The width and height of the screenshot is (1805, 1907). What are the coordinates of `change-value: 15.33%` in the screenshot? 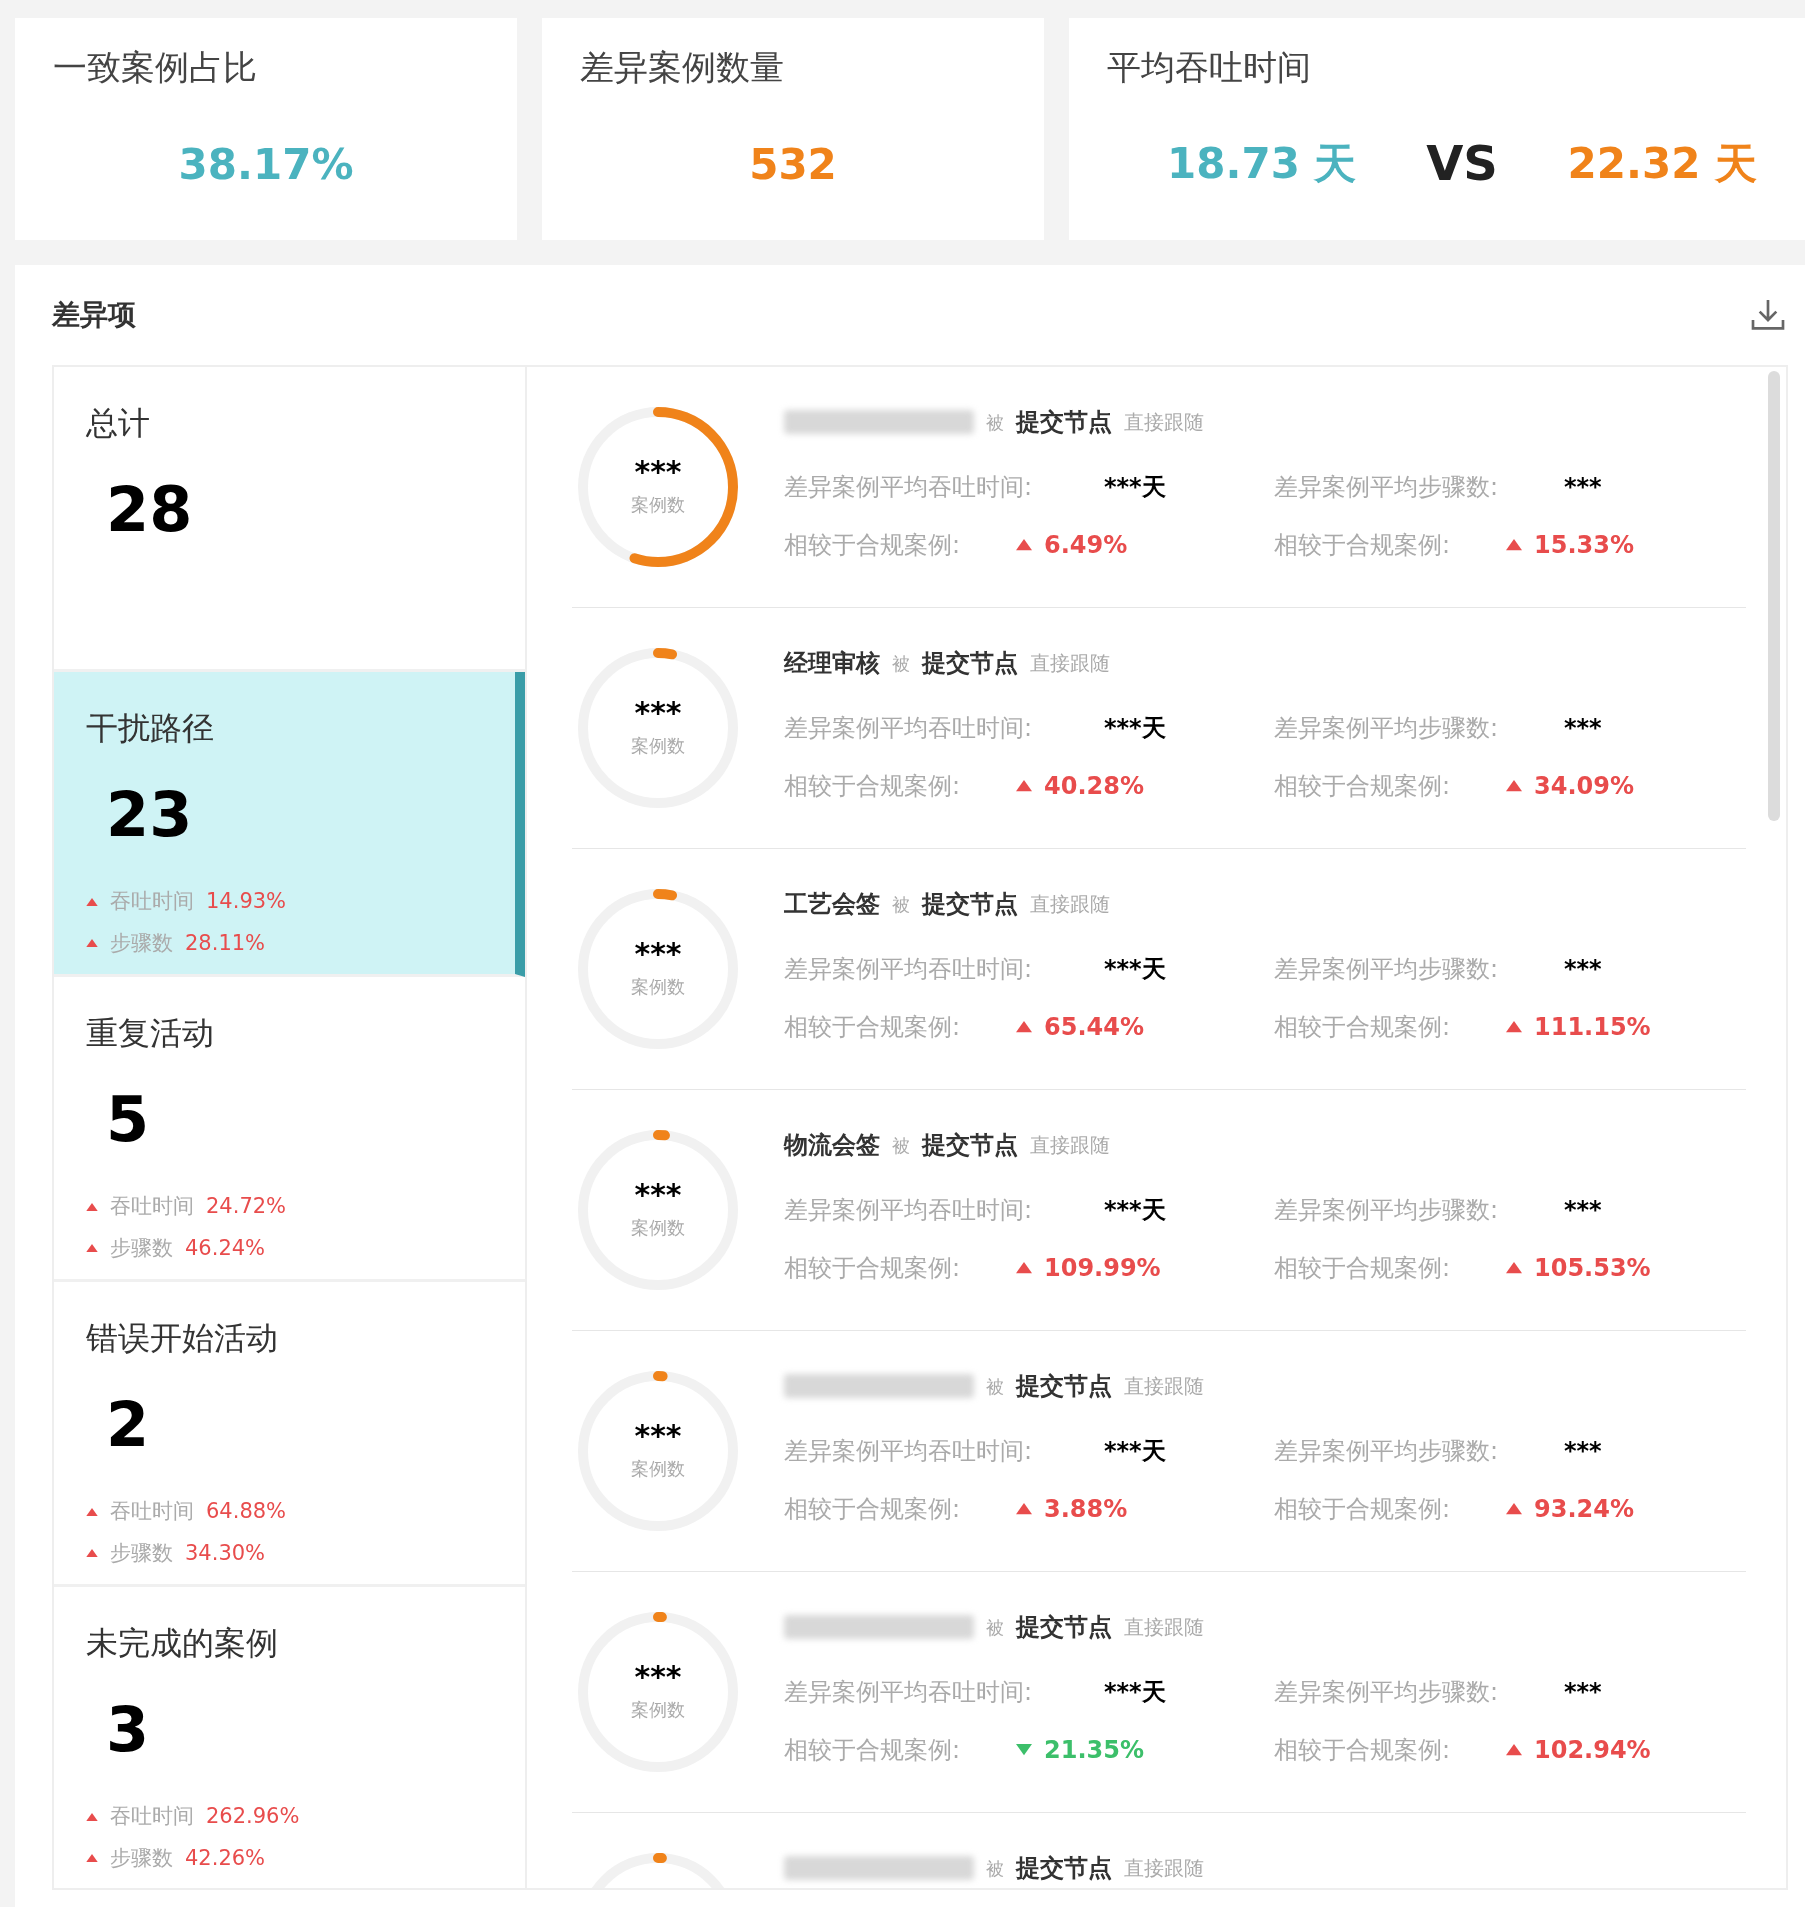 It's located at (1584, 545).